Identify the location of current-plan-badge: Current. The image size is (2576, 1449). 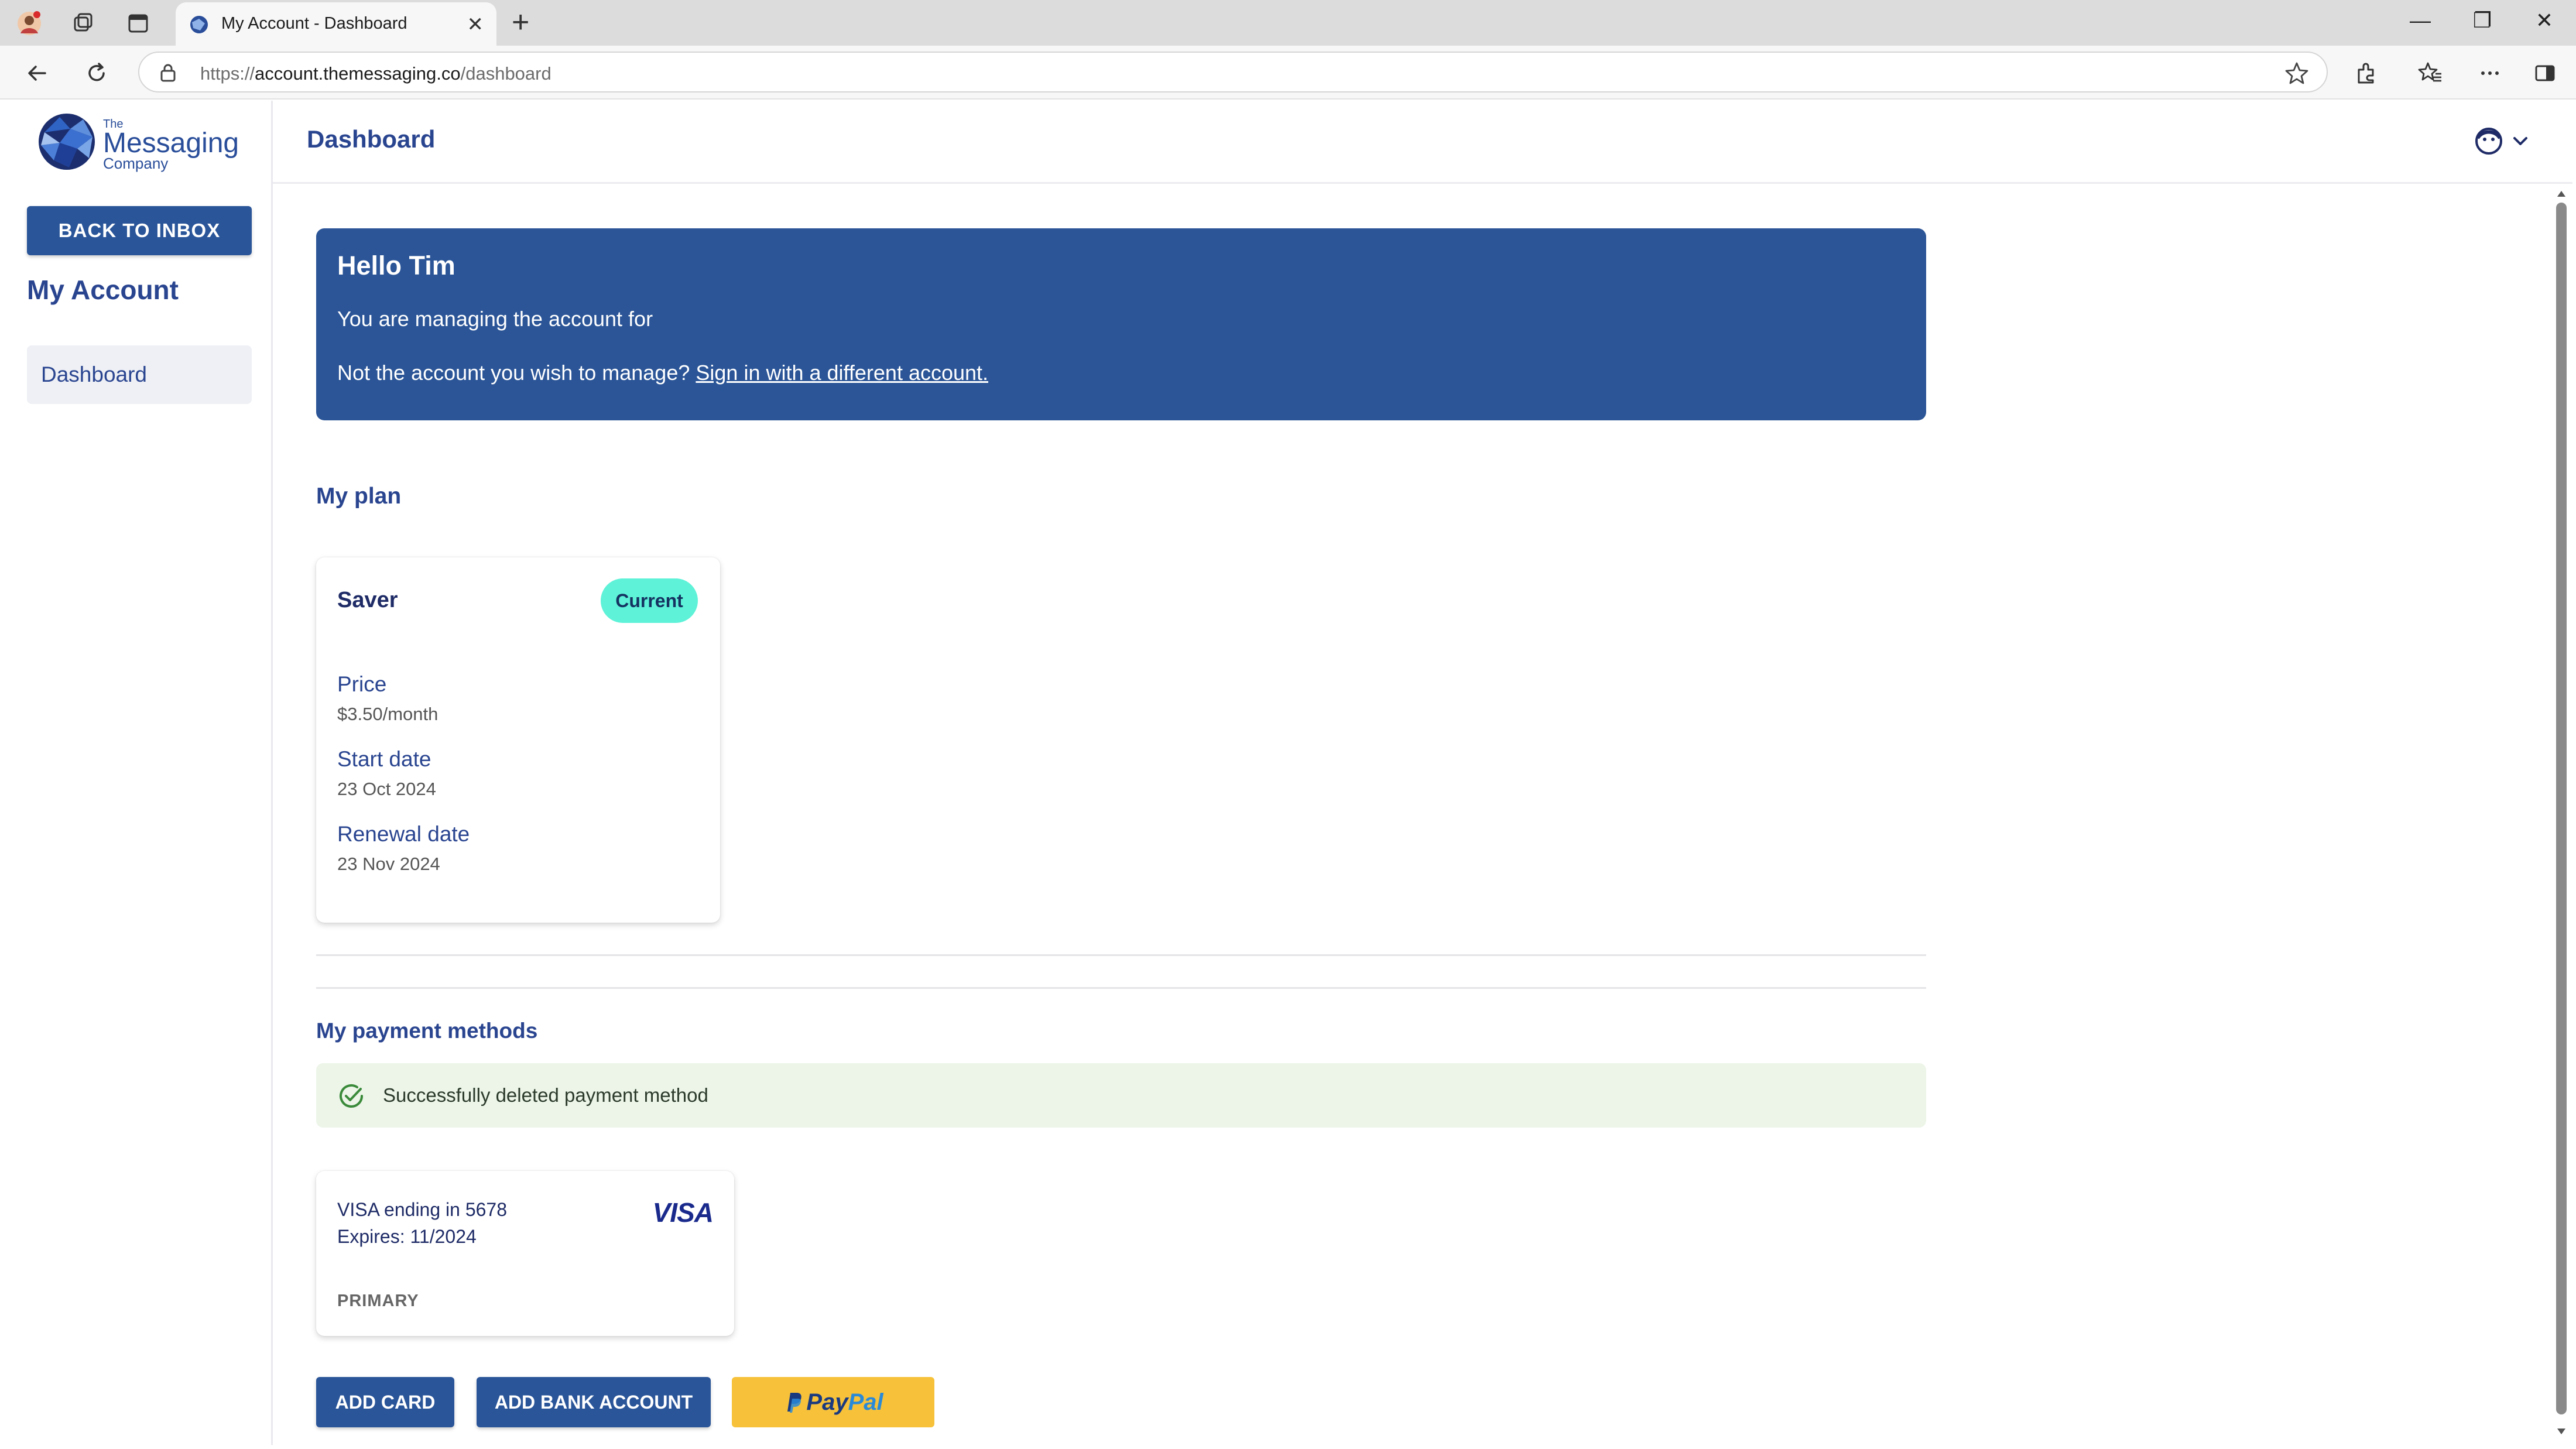
(649, 600).